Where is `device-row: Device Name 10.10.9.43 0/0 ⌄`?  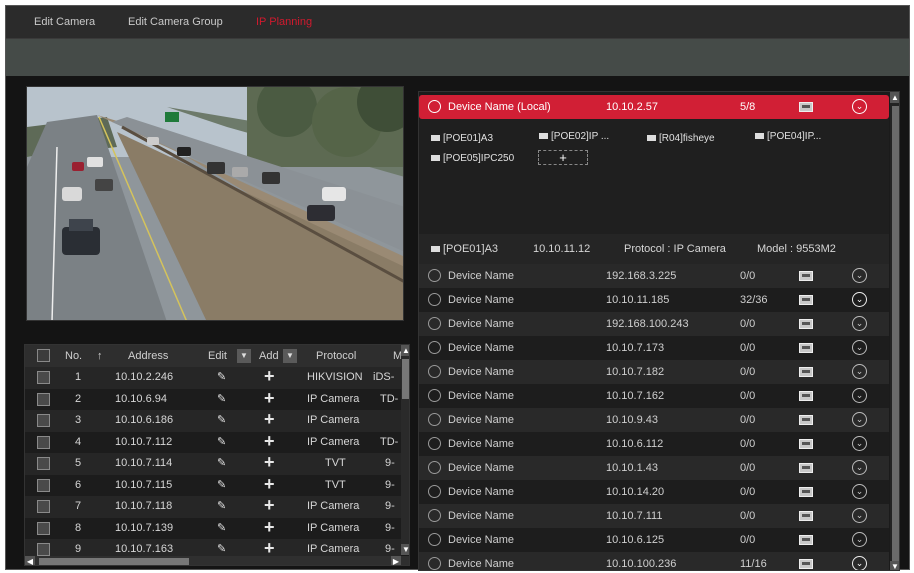 device-row: Device Name 10.10.9.43 0/0 ⌄ is located at coordinates (654, 420).